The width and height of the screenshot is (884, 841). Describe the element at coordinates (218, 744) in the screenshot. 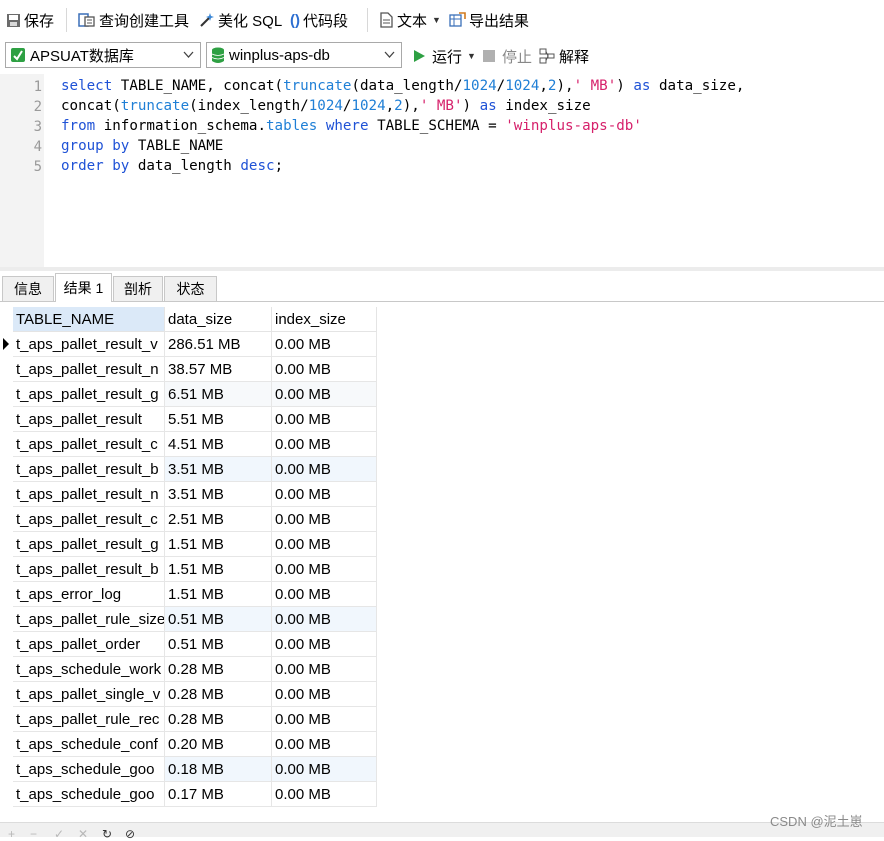

I see `cell-data-size: 0.20 MB` at that location.